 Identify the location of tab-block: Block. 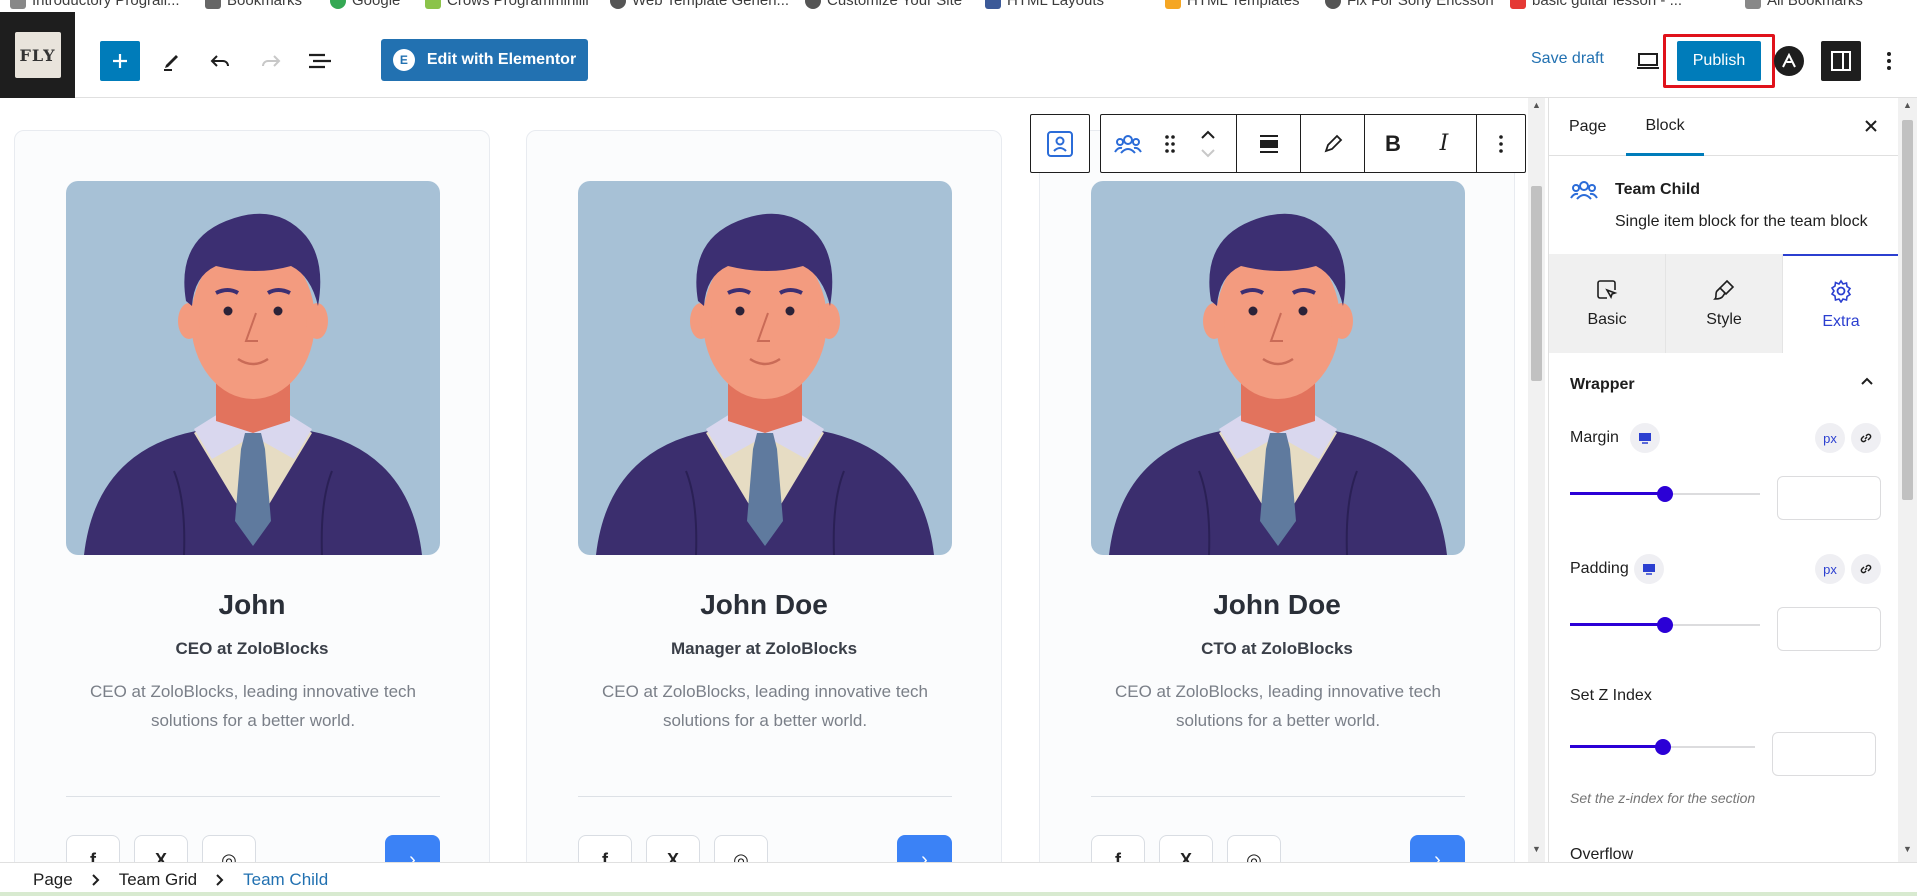
(1665, 127).